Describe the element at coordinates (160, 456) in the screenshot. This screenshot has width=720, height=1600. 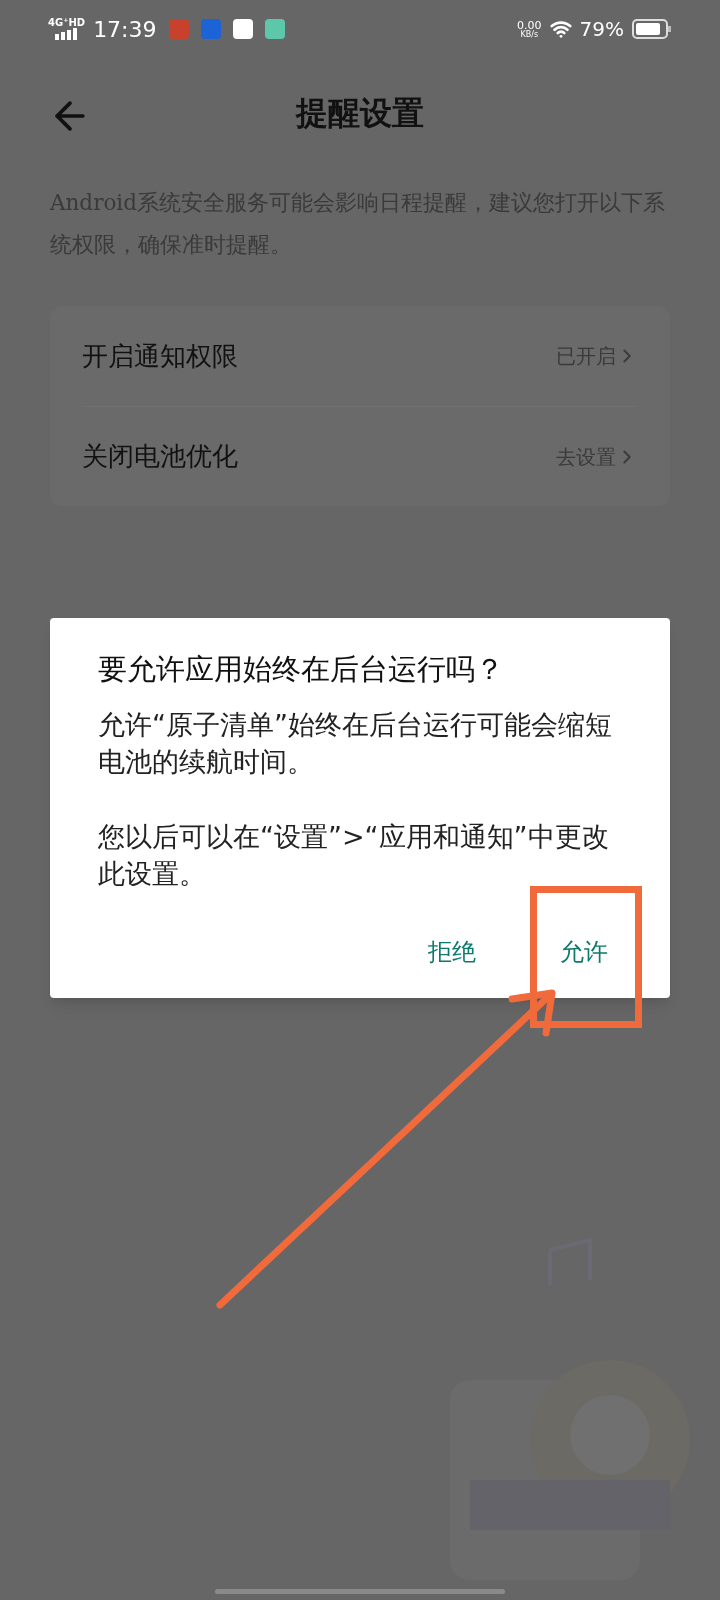
I see `setting-label: 关闭电池优化` at that location.